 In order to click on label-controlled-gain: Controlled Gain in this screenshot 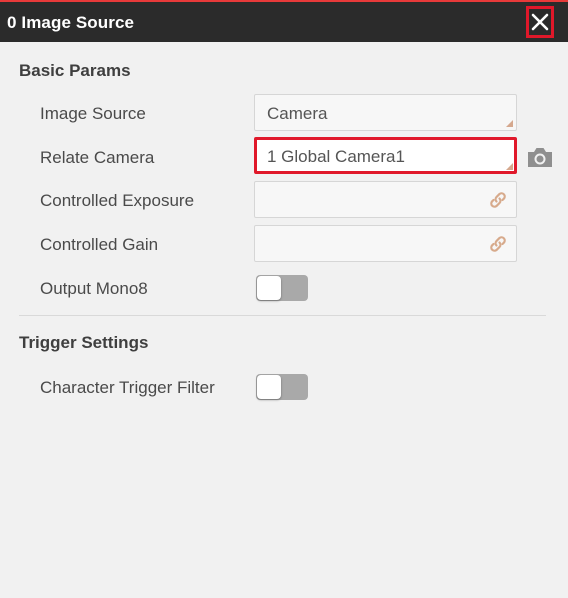, I will do `click(99, 244)`.